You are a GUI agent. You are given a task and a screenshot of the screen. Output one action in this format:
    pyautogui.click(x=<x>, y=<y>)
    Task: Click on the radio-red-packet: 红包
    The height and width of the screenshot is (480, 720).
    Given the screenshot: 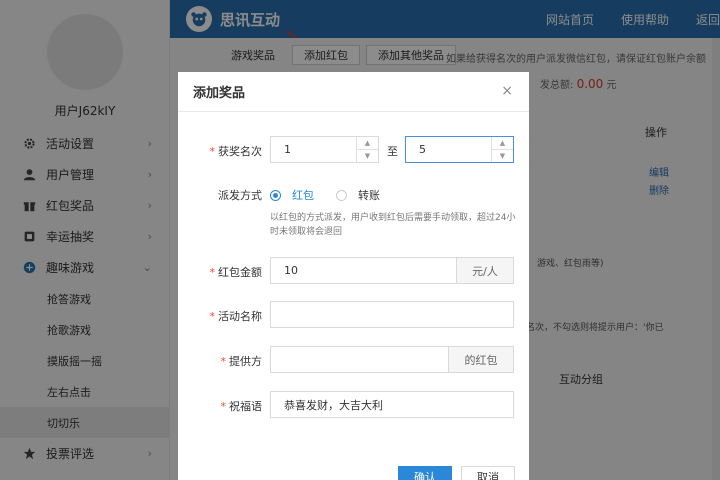 What is the action you would take?
    pyautogui.click(x=292, y=195)
    